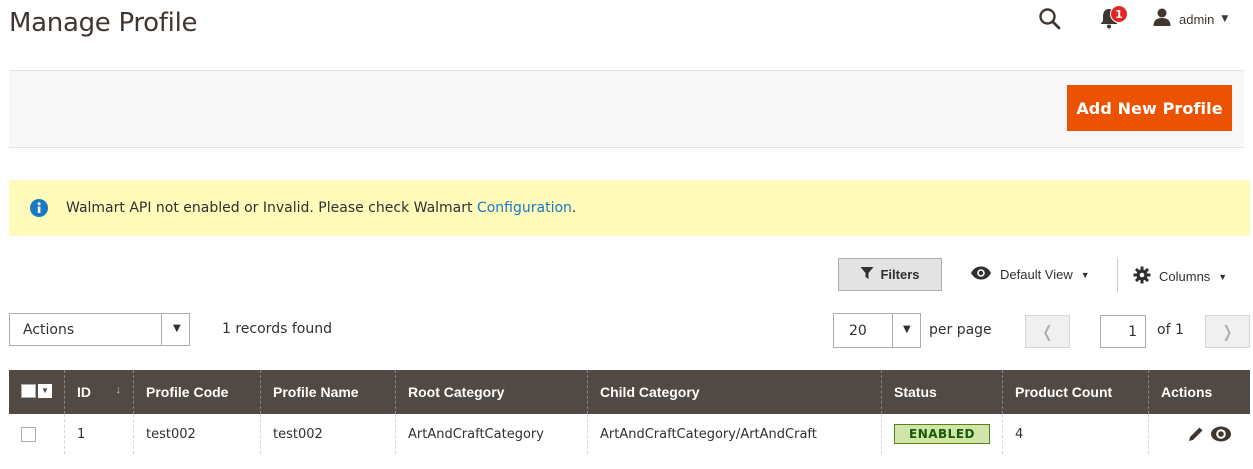 The image size is (1253, 469). Describe the element at coordinates (1075, 434) in the screenshot. I see `cell-product-count: 4` at that location.